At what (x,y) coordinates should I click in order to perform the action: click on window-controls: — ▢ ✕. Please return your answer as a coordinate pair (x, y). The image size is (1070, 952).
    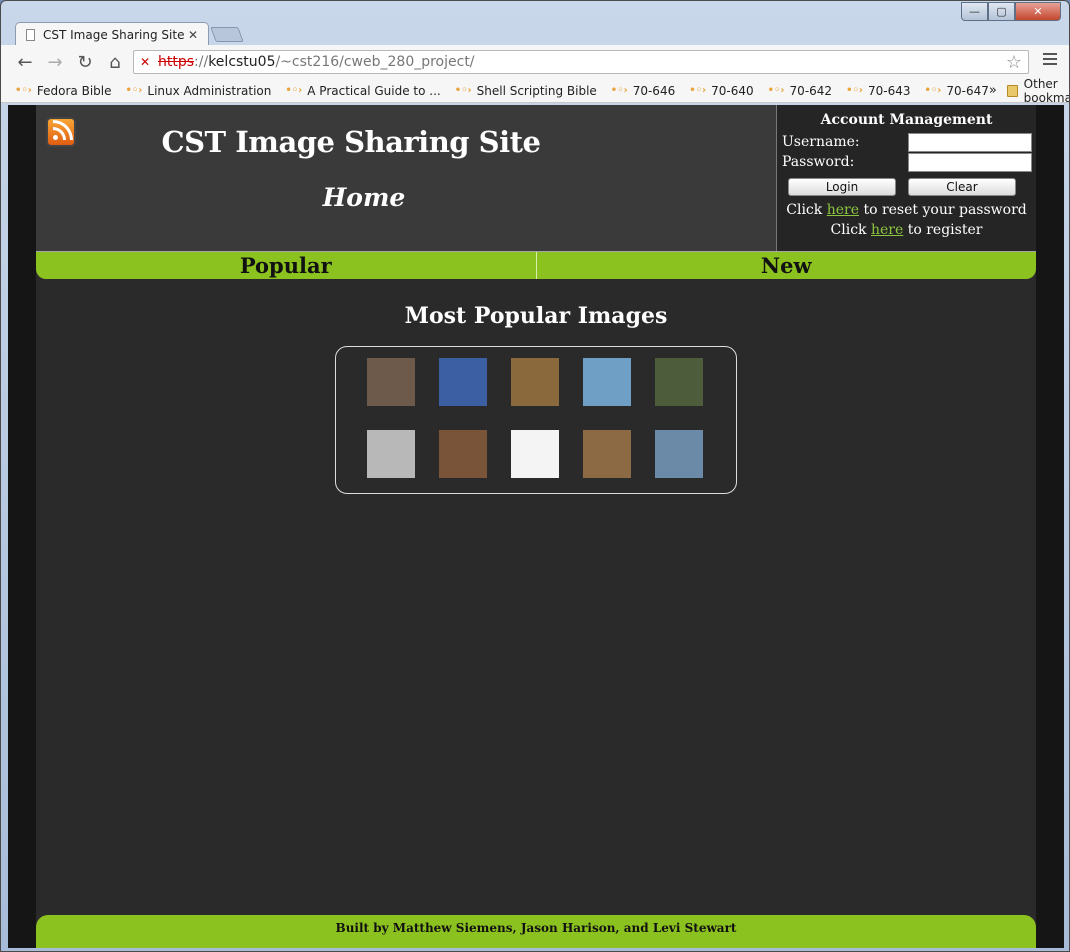
    Looking at the image, I should click on (1011, 11).